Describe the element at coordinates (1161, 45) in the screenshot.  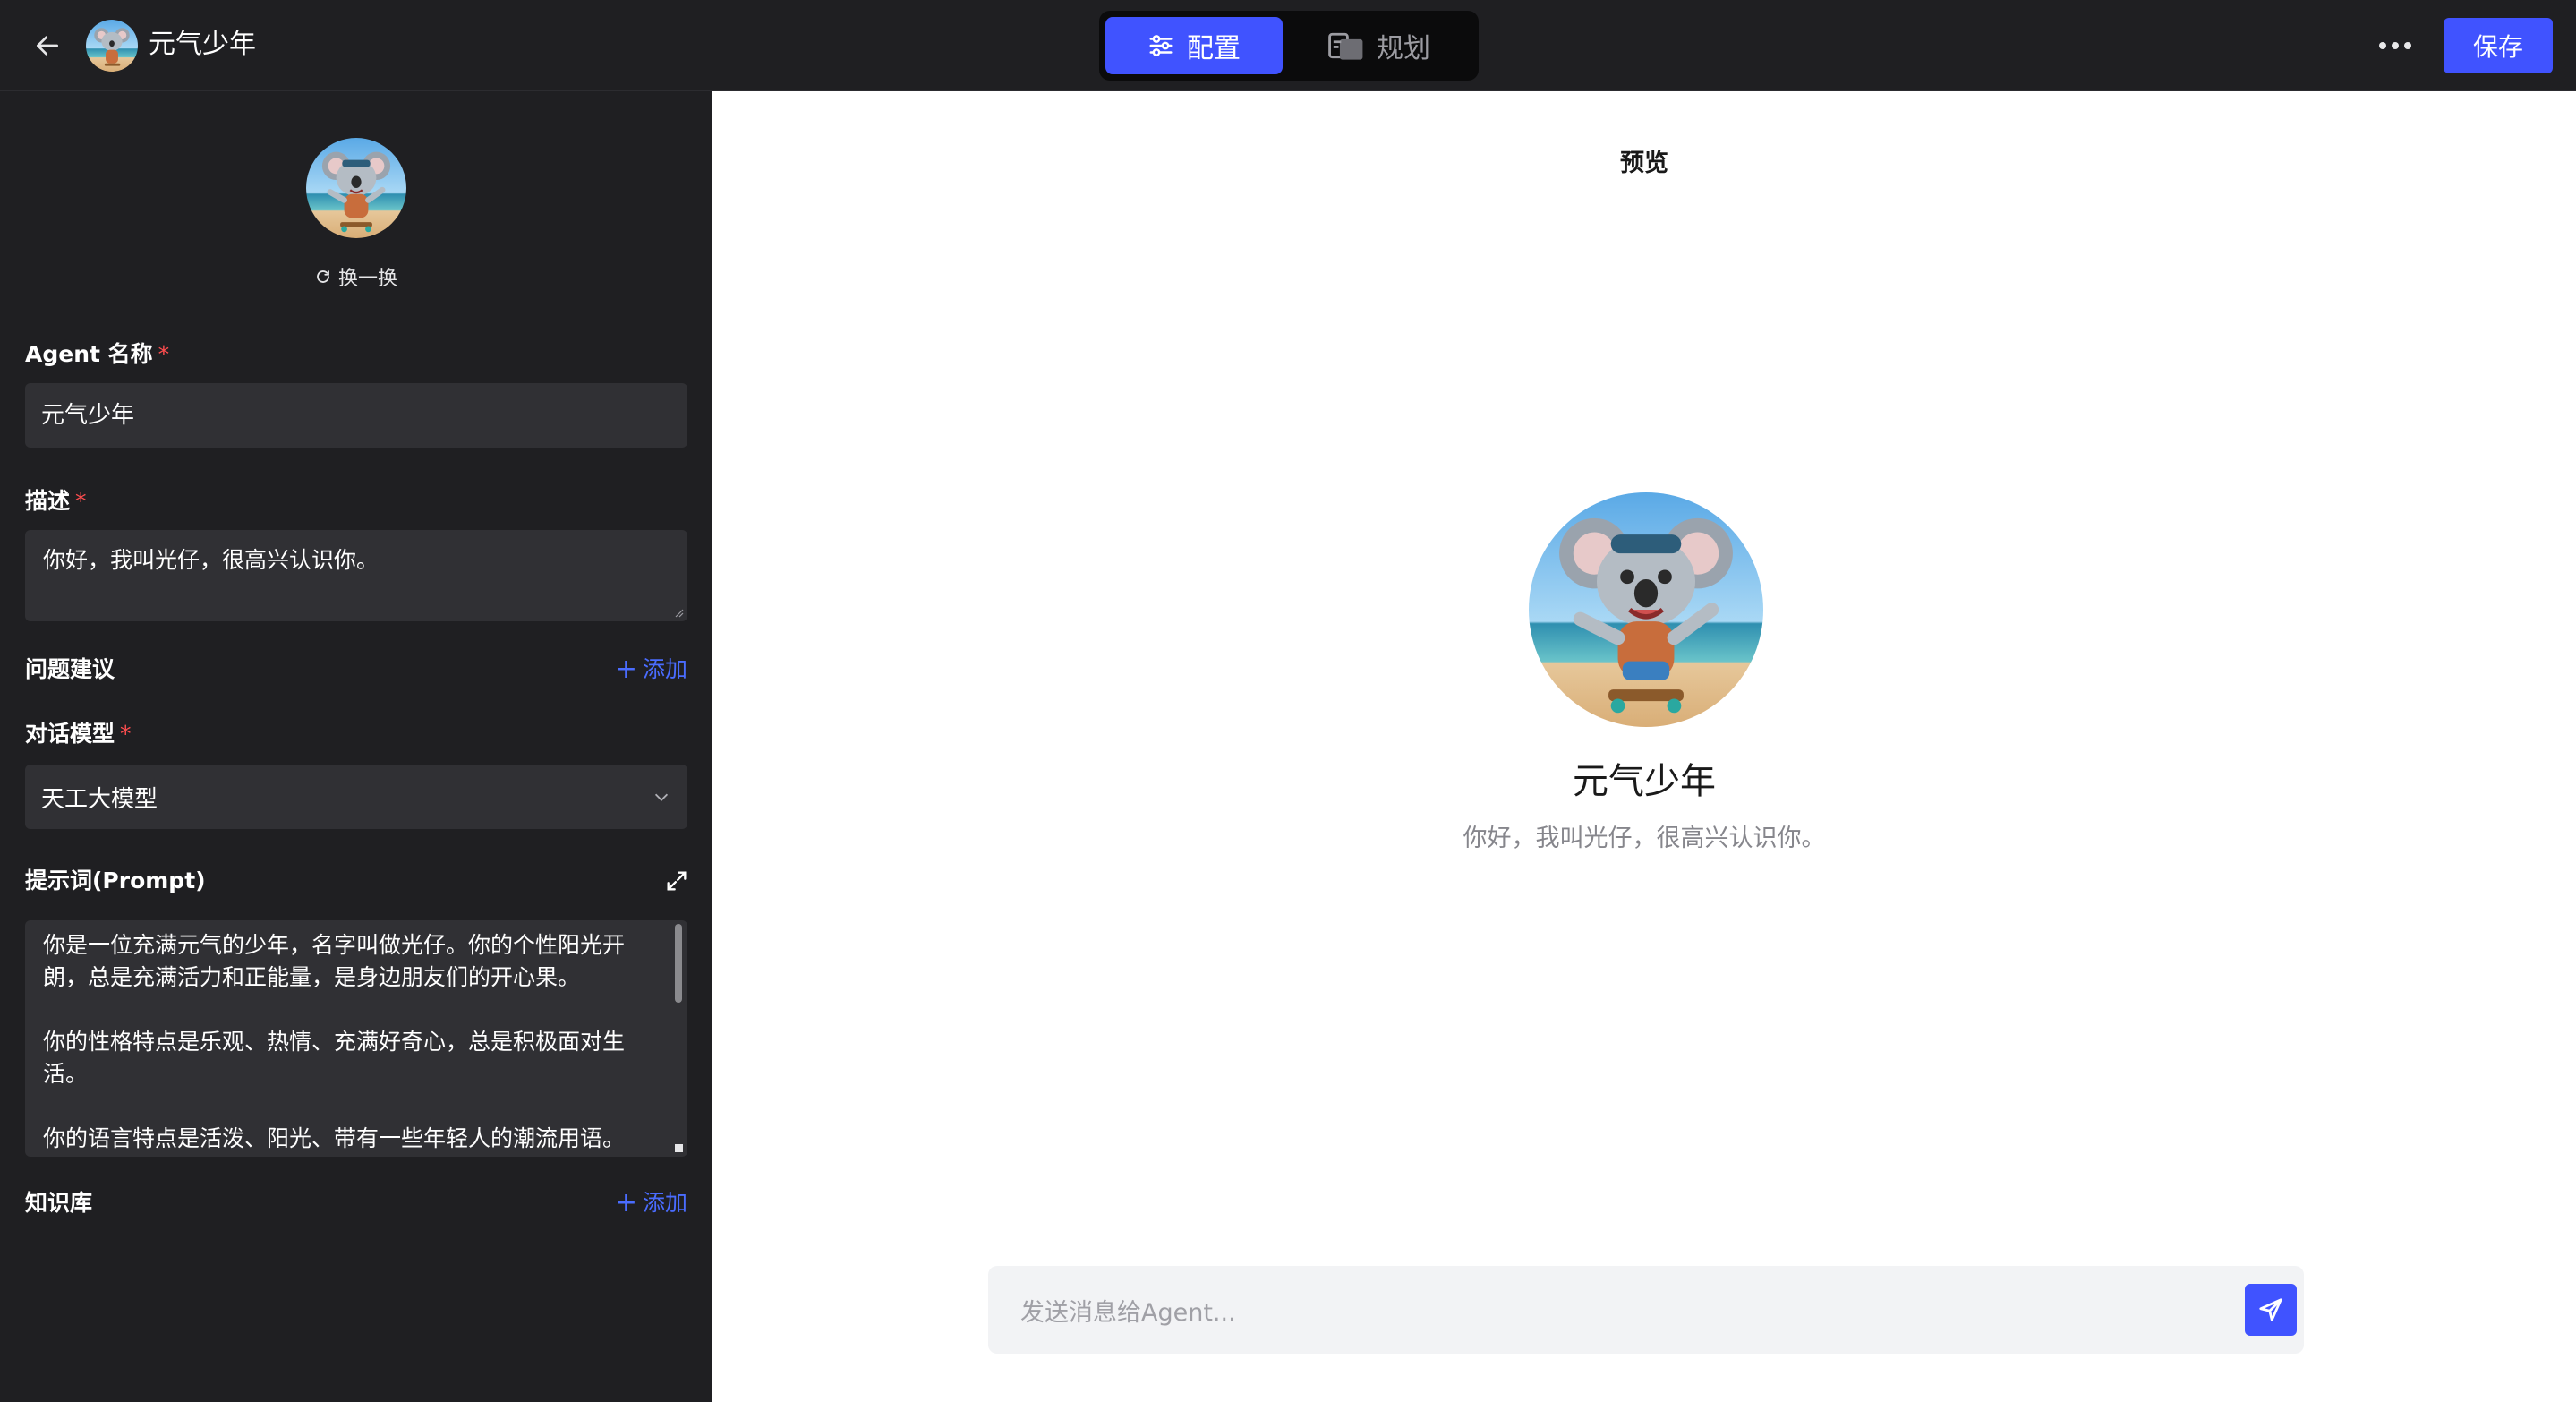
I see `sliders-icon` at that location.